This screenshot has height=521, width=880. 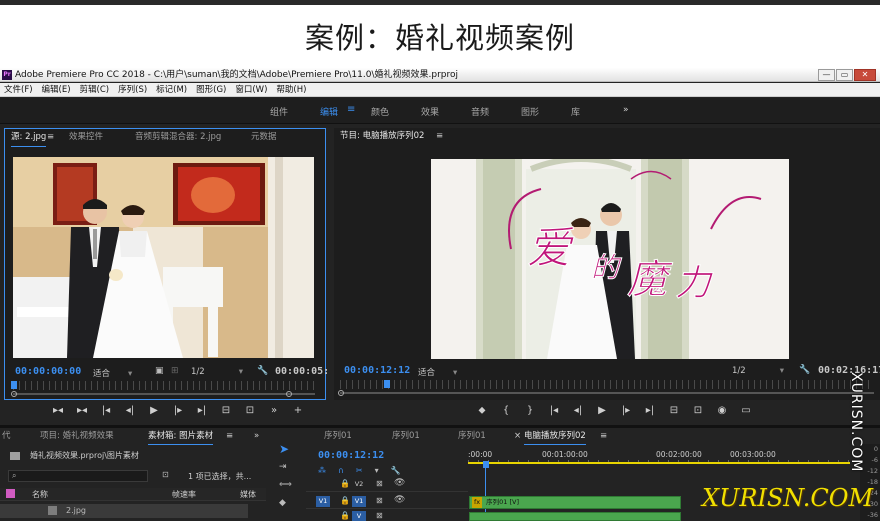 What do you see at coordinates (178, 137) in the screenshot?
I see `tab-audio-clip-mixer: 音频剪辑混合器: 2.jpg` at bounding box center [178, 137].